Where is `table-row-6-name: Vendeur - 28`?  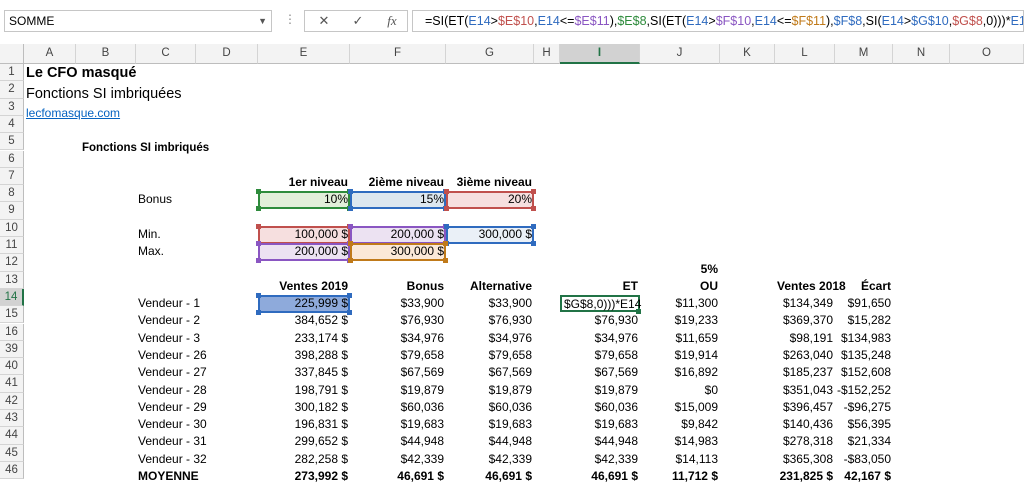 table-row-6-name: Vendeur - 28 is located at coordinates (196, 390).